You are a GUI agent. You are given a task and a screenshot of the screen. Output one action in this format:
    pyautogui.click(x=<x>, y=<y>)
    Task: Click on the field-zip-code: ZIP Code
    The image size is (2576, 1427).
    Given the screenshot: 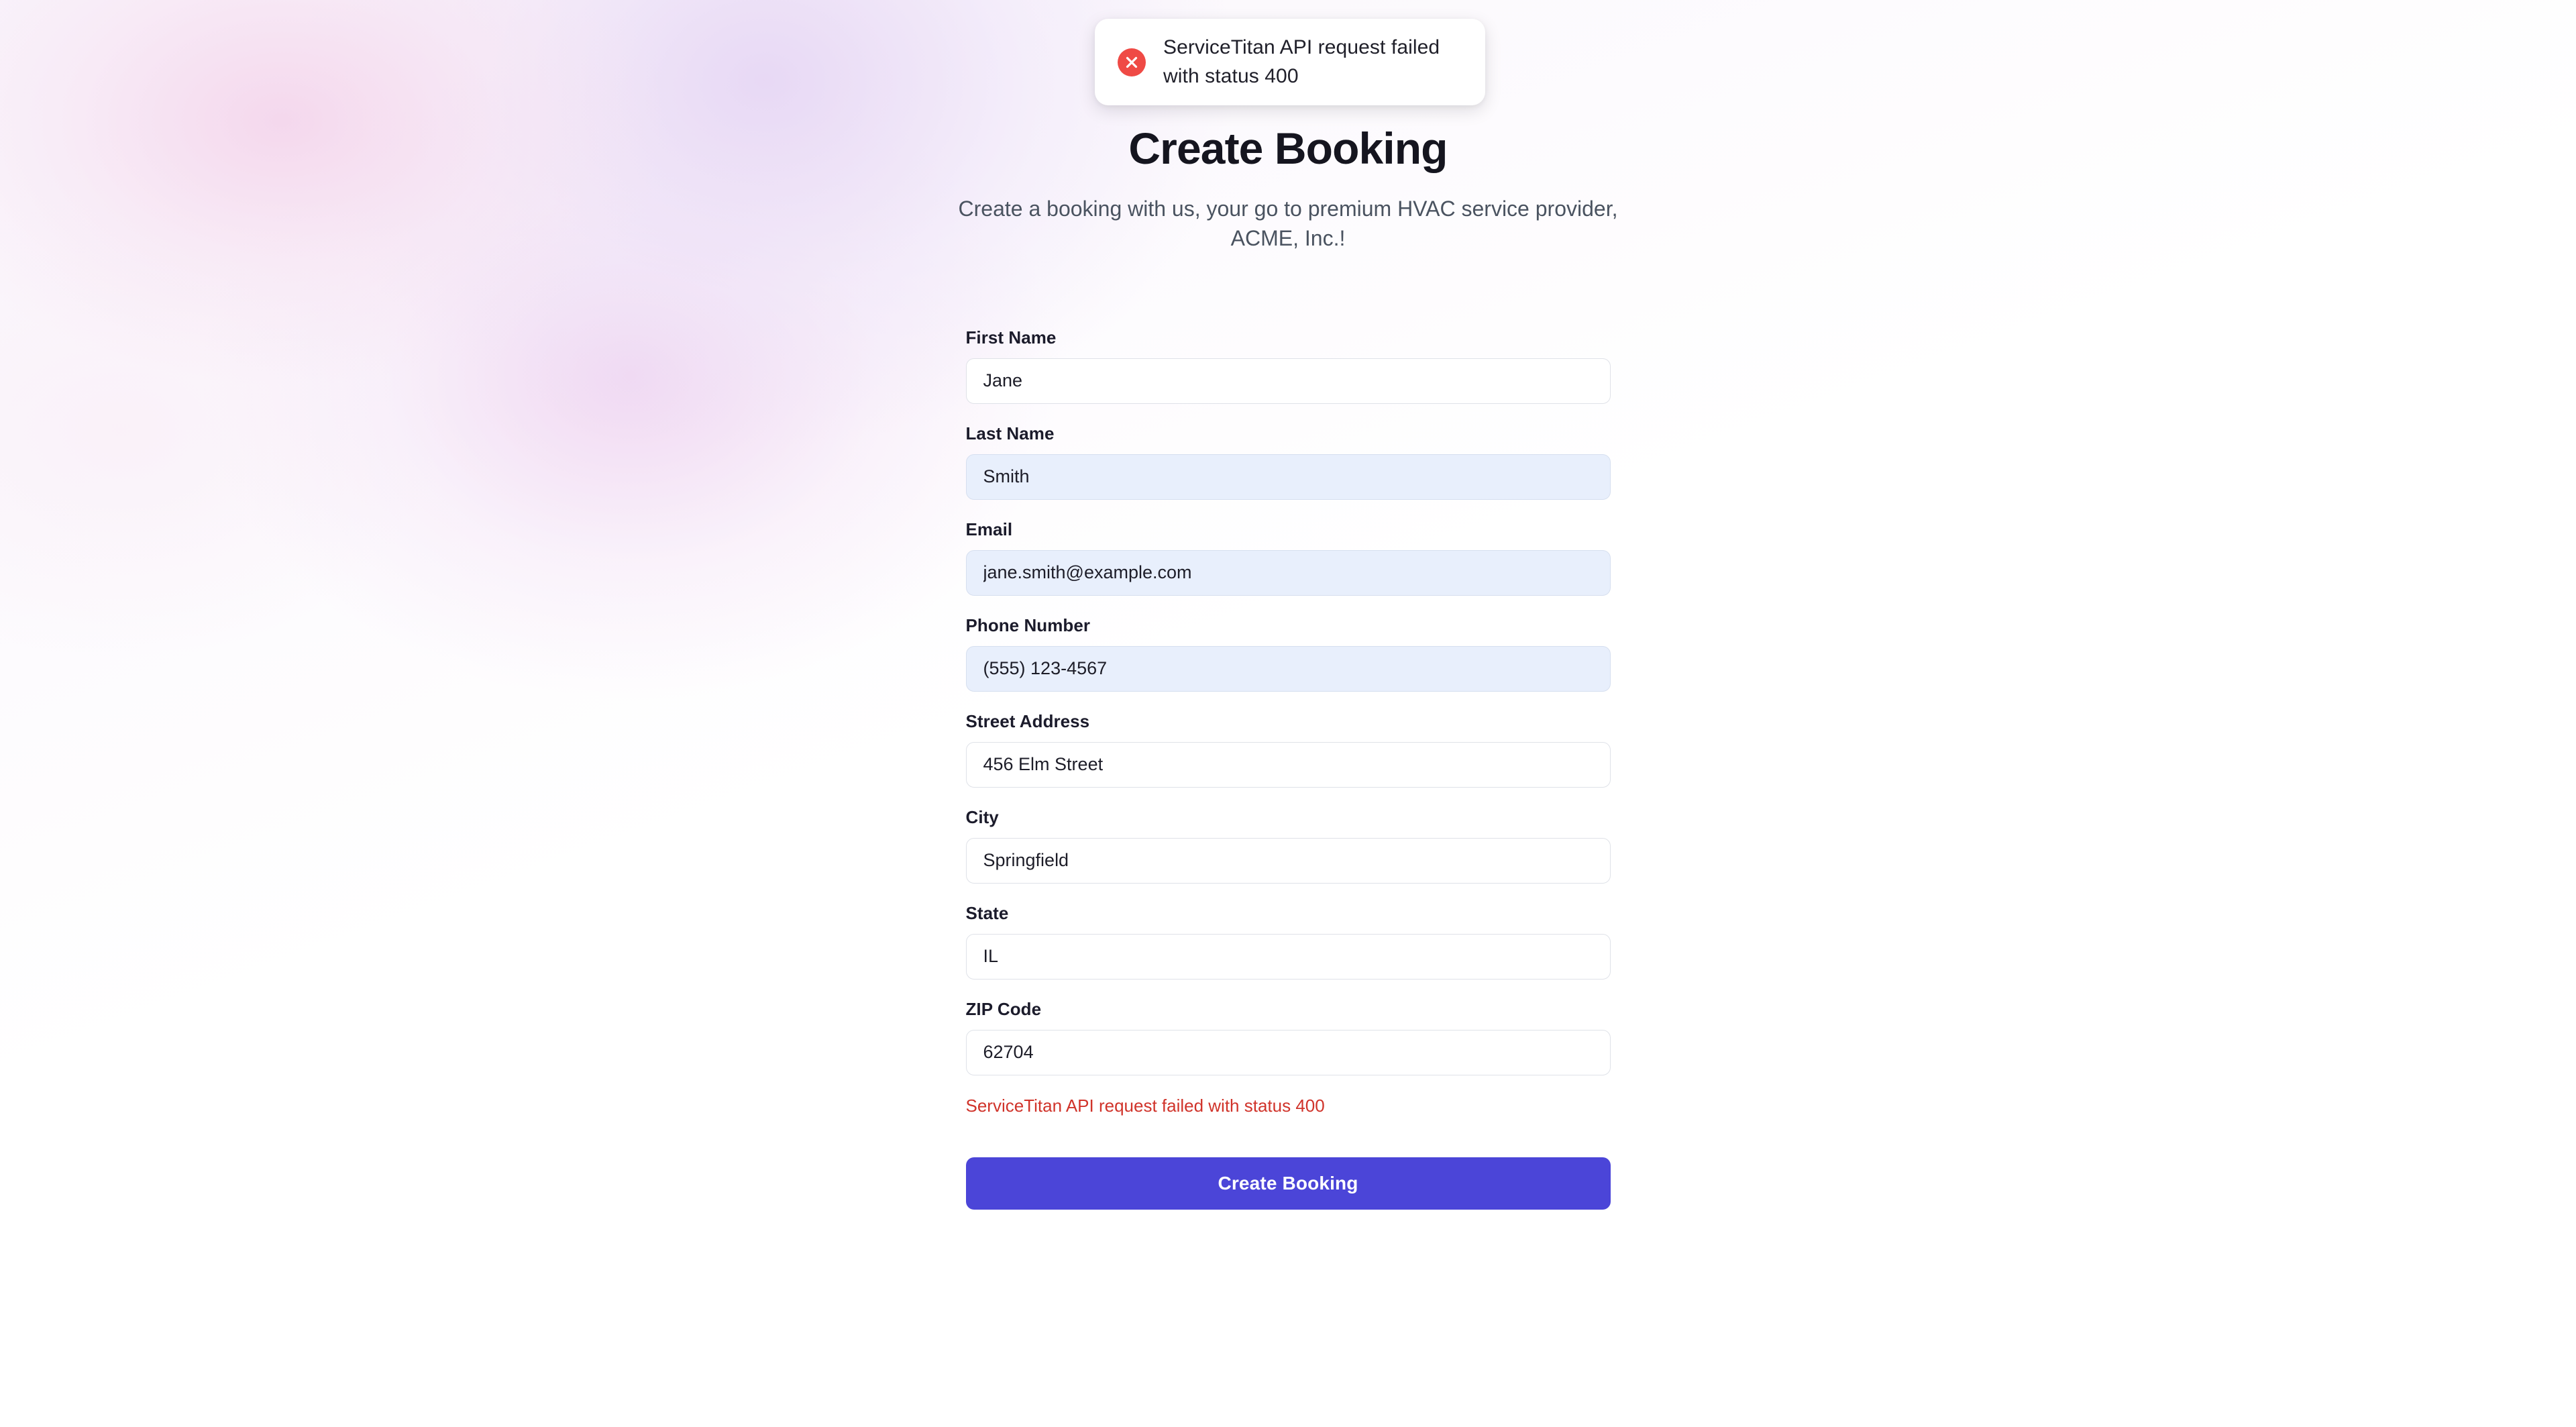 What is the action you would take?
    pyautogui.click(x=1288, y=1036)
    